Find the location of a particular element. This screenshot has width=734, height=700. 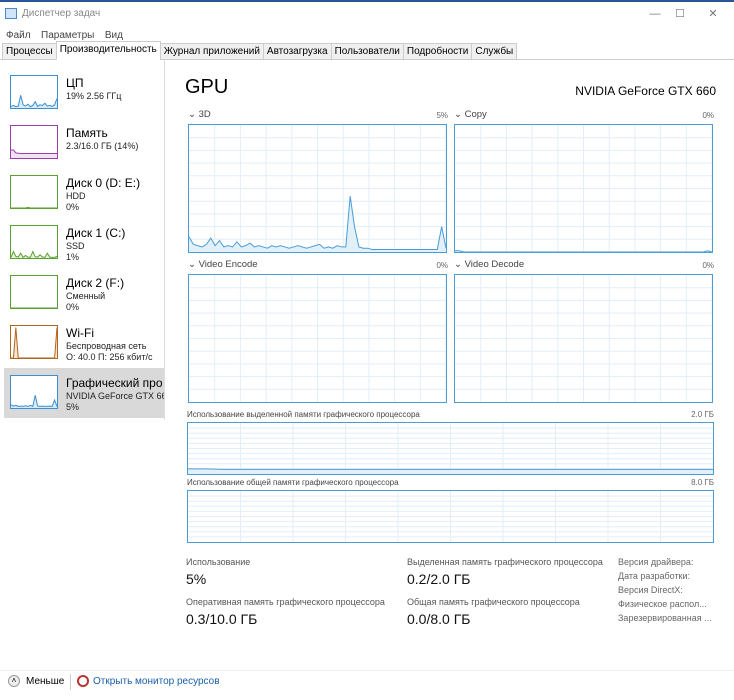

driver-version-label: Версия драйвера: is located at coordinates (656, 562).